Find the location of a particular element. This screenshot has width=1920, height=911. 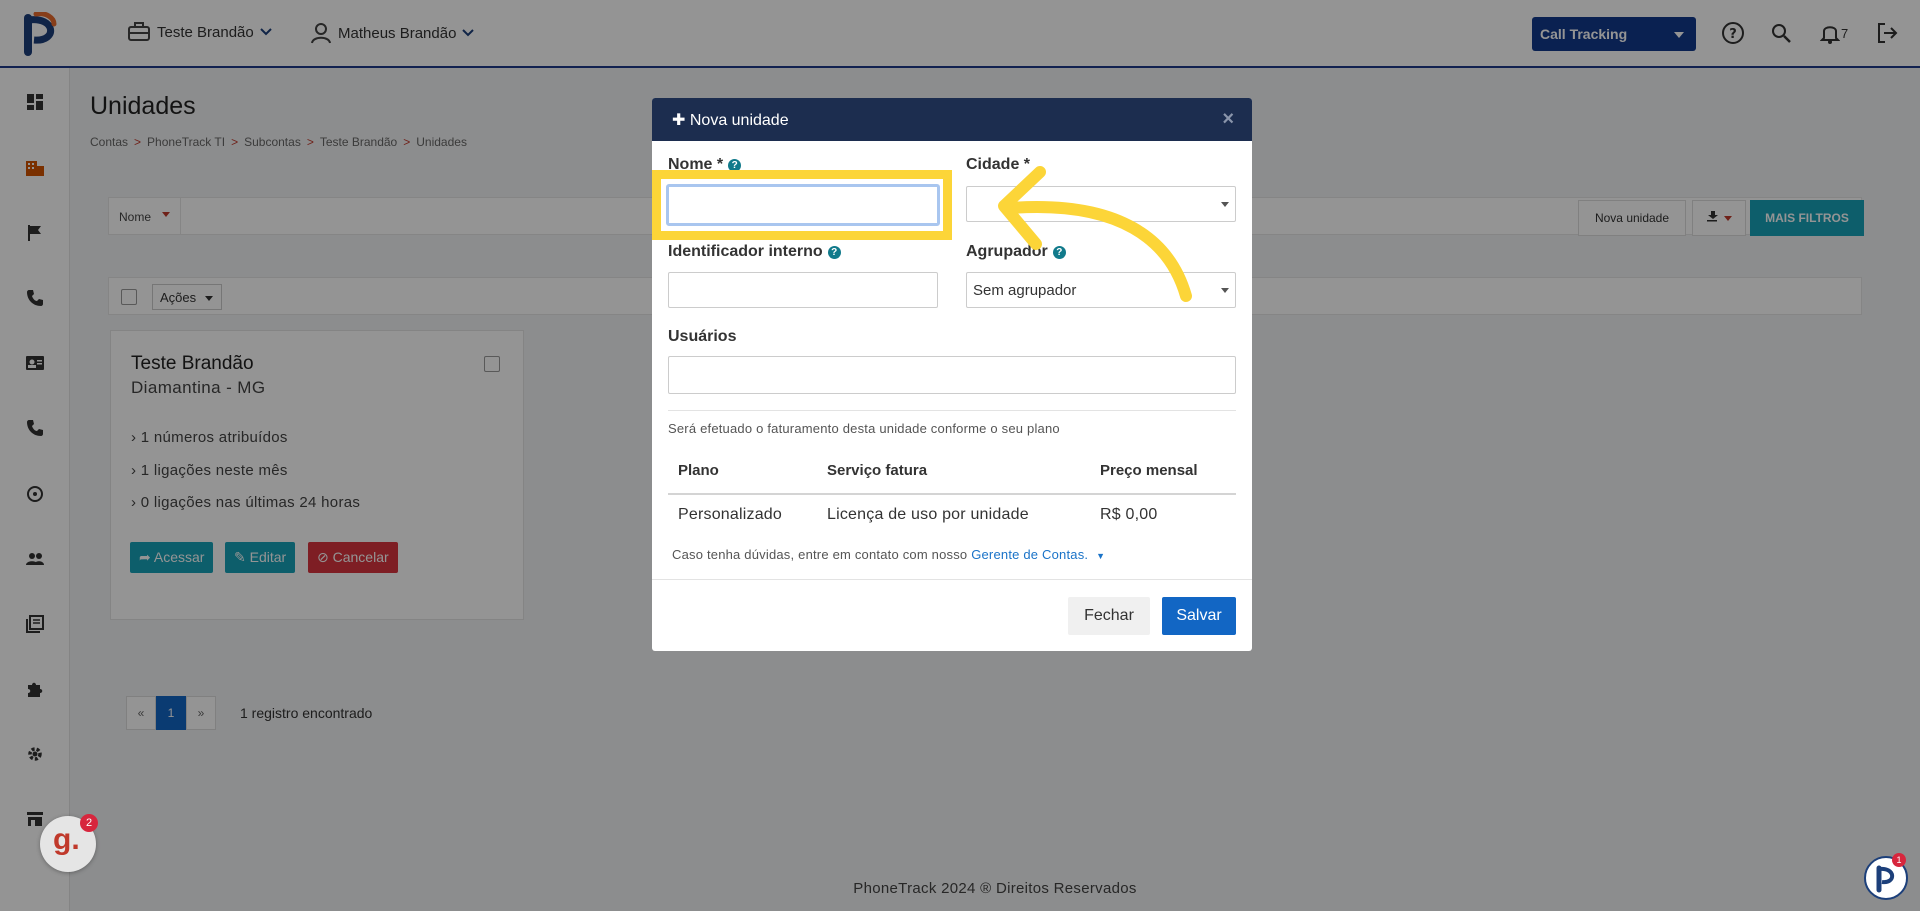

salvar-button: Salvar is located at coordinates (1199, 616).